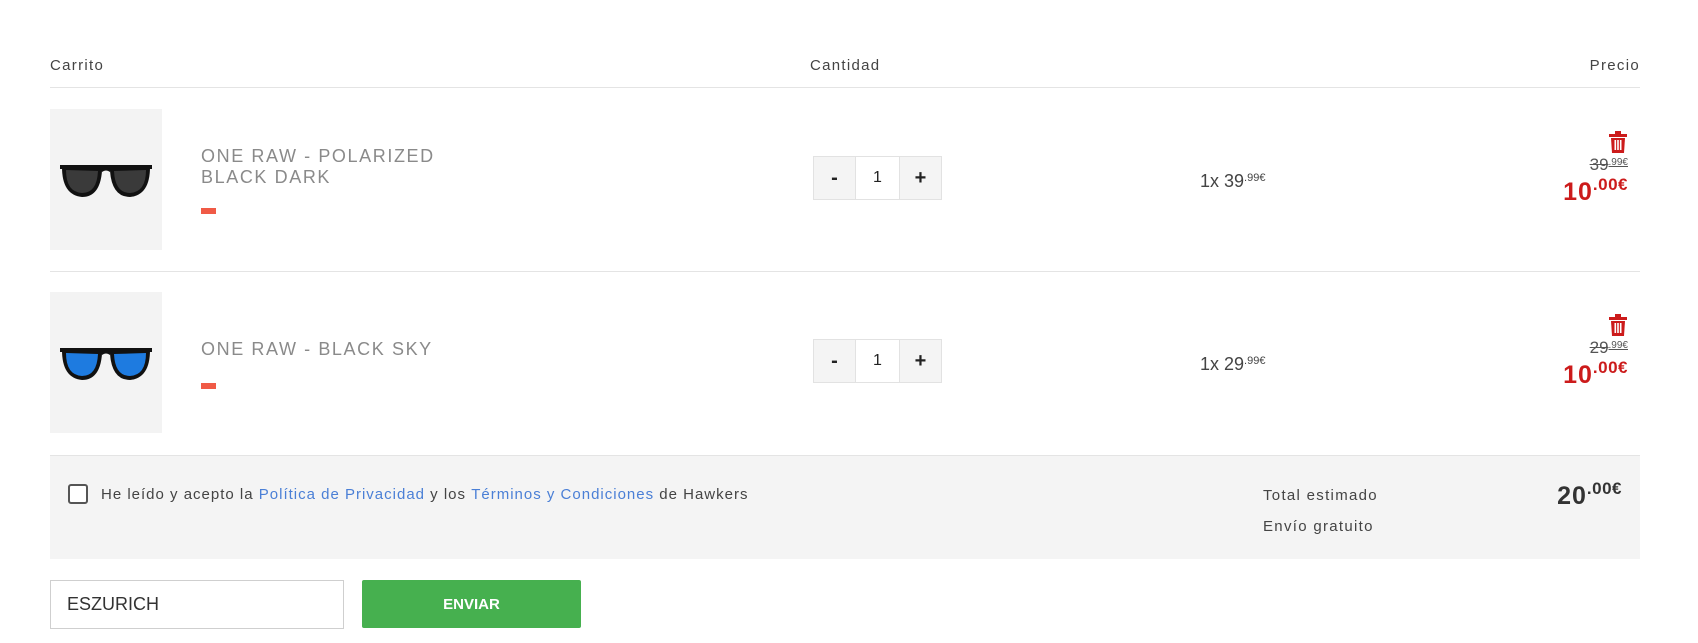  What do you see at coordinates (77, 65) in the screenshot?
I see `cart-column-label: Carrito` at bounding box center [77, 65].